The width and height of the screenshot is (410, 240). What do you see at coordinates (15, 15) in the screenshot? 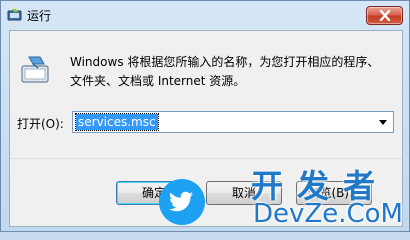
I see `run-app-icon` at bounding box center [15, 15].